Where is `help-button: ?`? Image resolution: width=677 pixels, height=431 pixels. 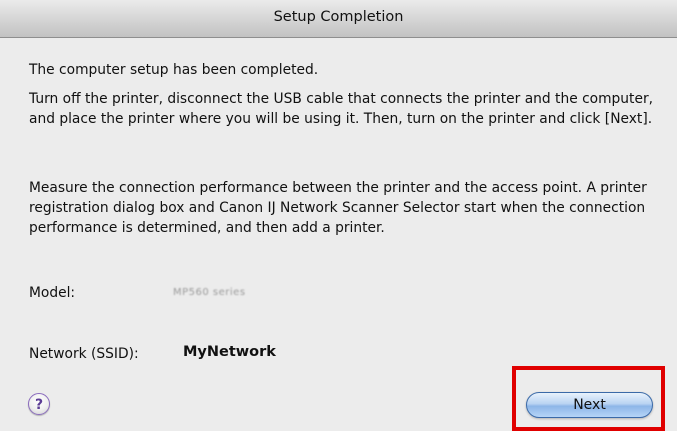 help-button: ? is located at coordinates (39, 404).